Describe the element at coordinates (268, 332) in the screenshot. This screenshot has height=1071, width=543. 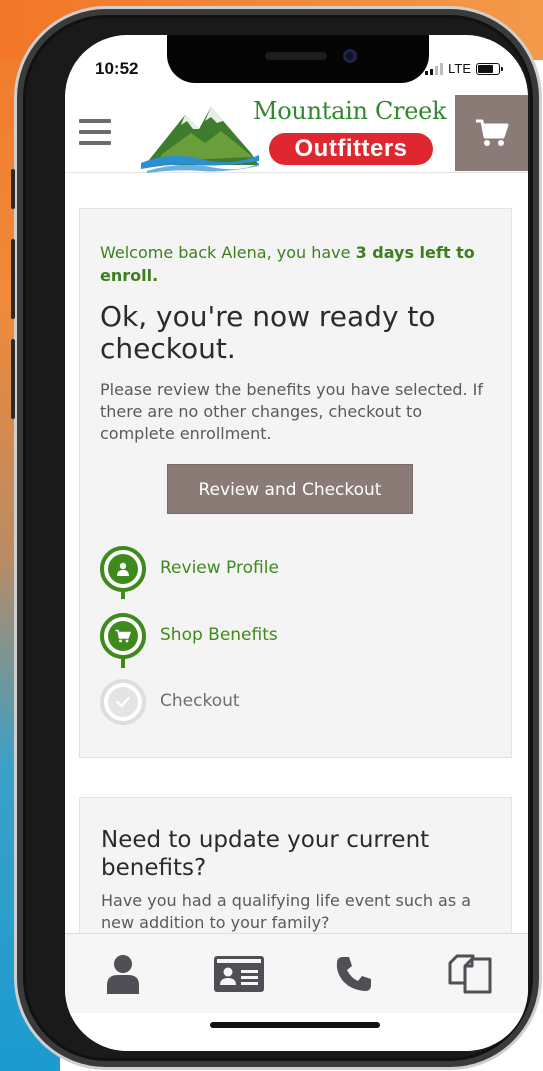
I see `page-title: Ok, you're now ready to checkout.` at that location.